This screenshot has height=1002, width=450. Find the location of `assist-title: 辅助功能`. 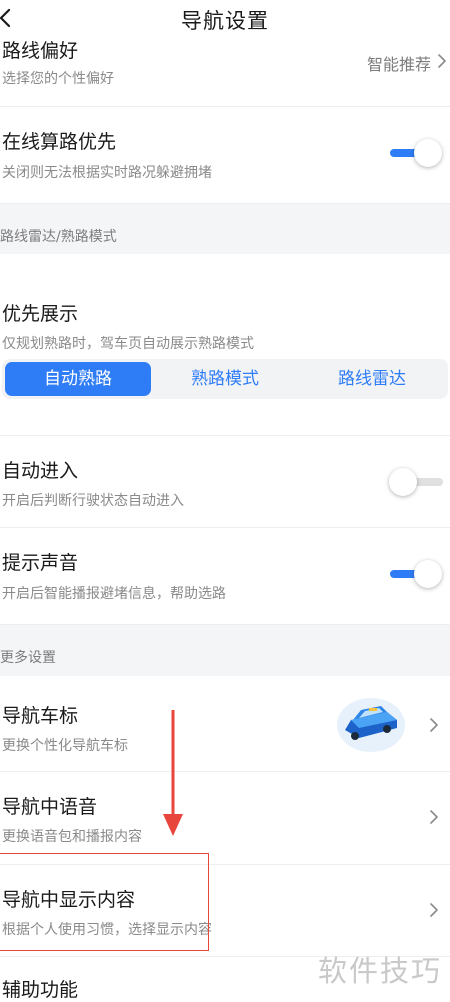

assist-title: 辅助功能 is located at coordinates (40, 990).